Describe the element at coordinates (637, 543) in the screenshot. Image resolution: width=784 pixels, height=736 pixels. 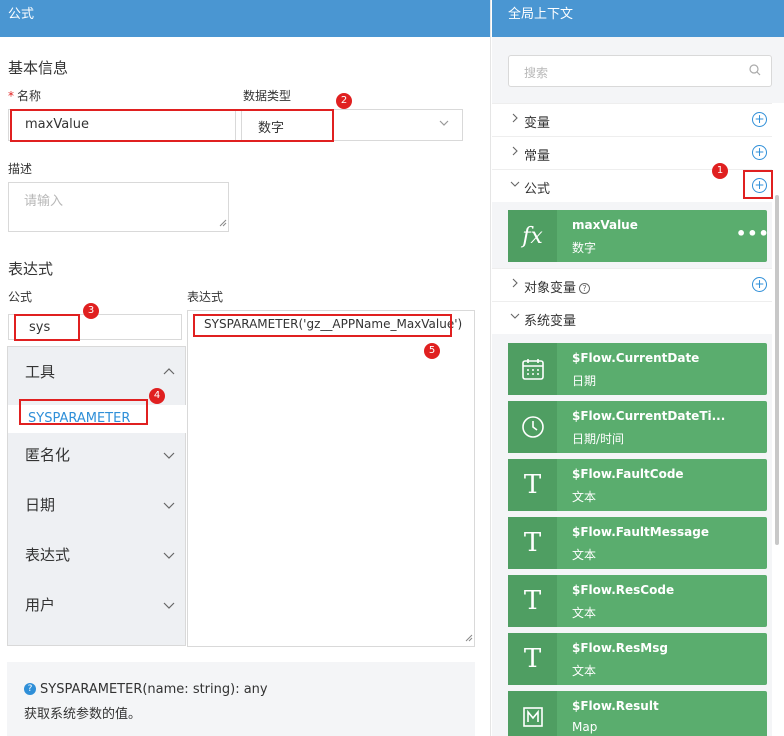
I see `system-card-faultmessage: T $Flow.FaultMessage 文本` at that location.